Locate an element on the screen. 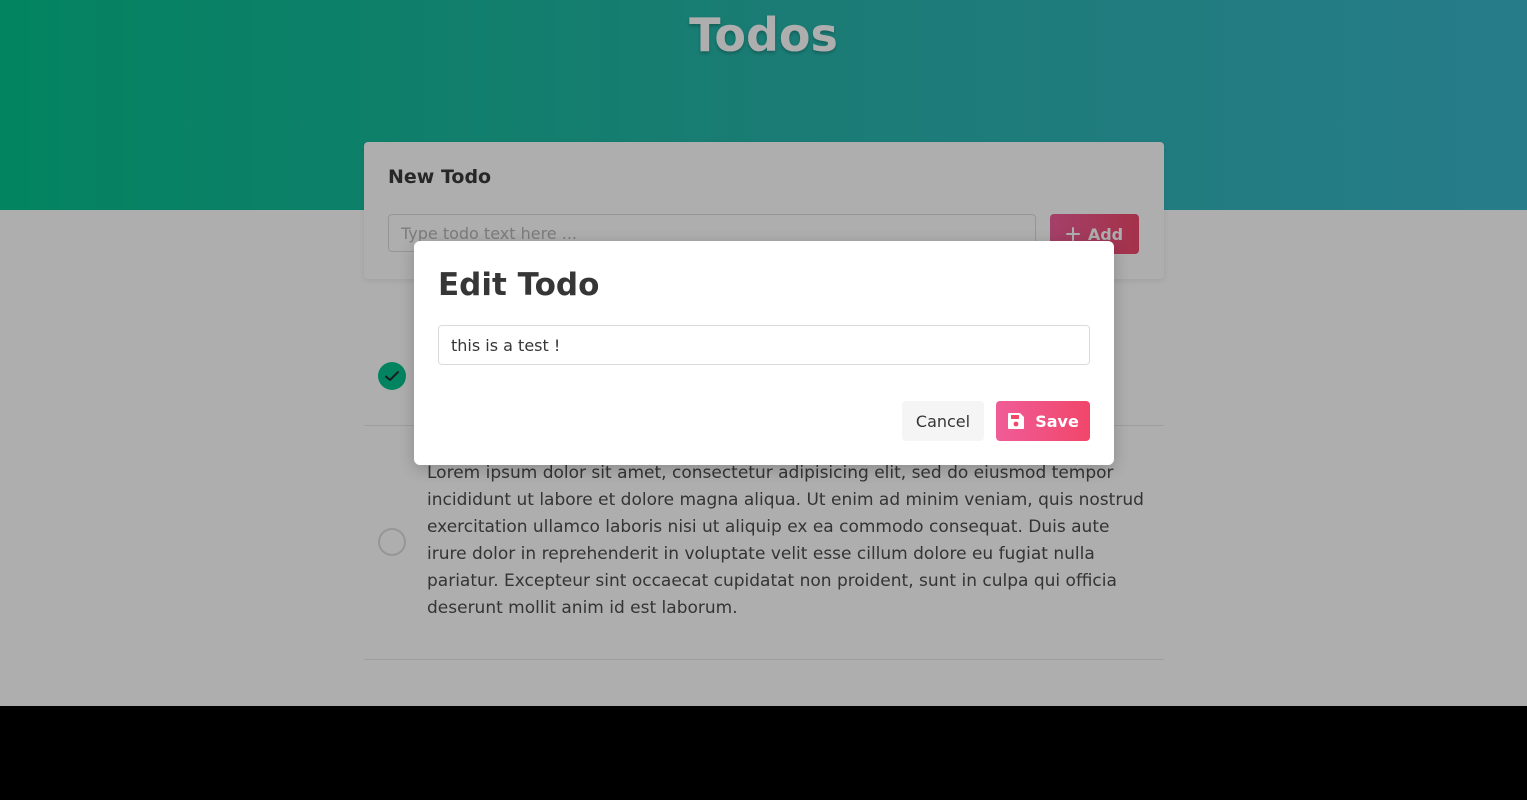 This screenshot has width=1527, height=800. floppy-disk-icon is located at coordinates (1016, 421).